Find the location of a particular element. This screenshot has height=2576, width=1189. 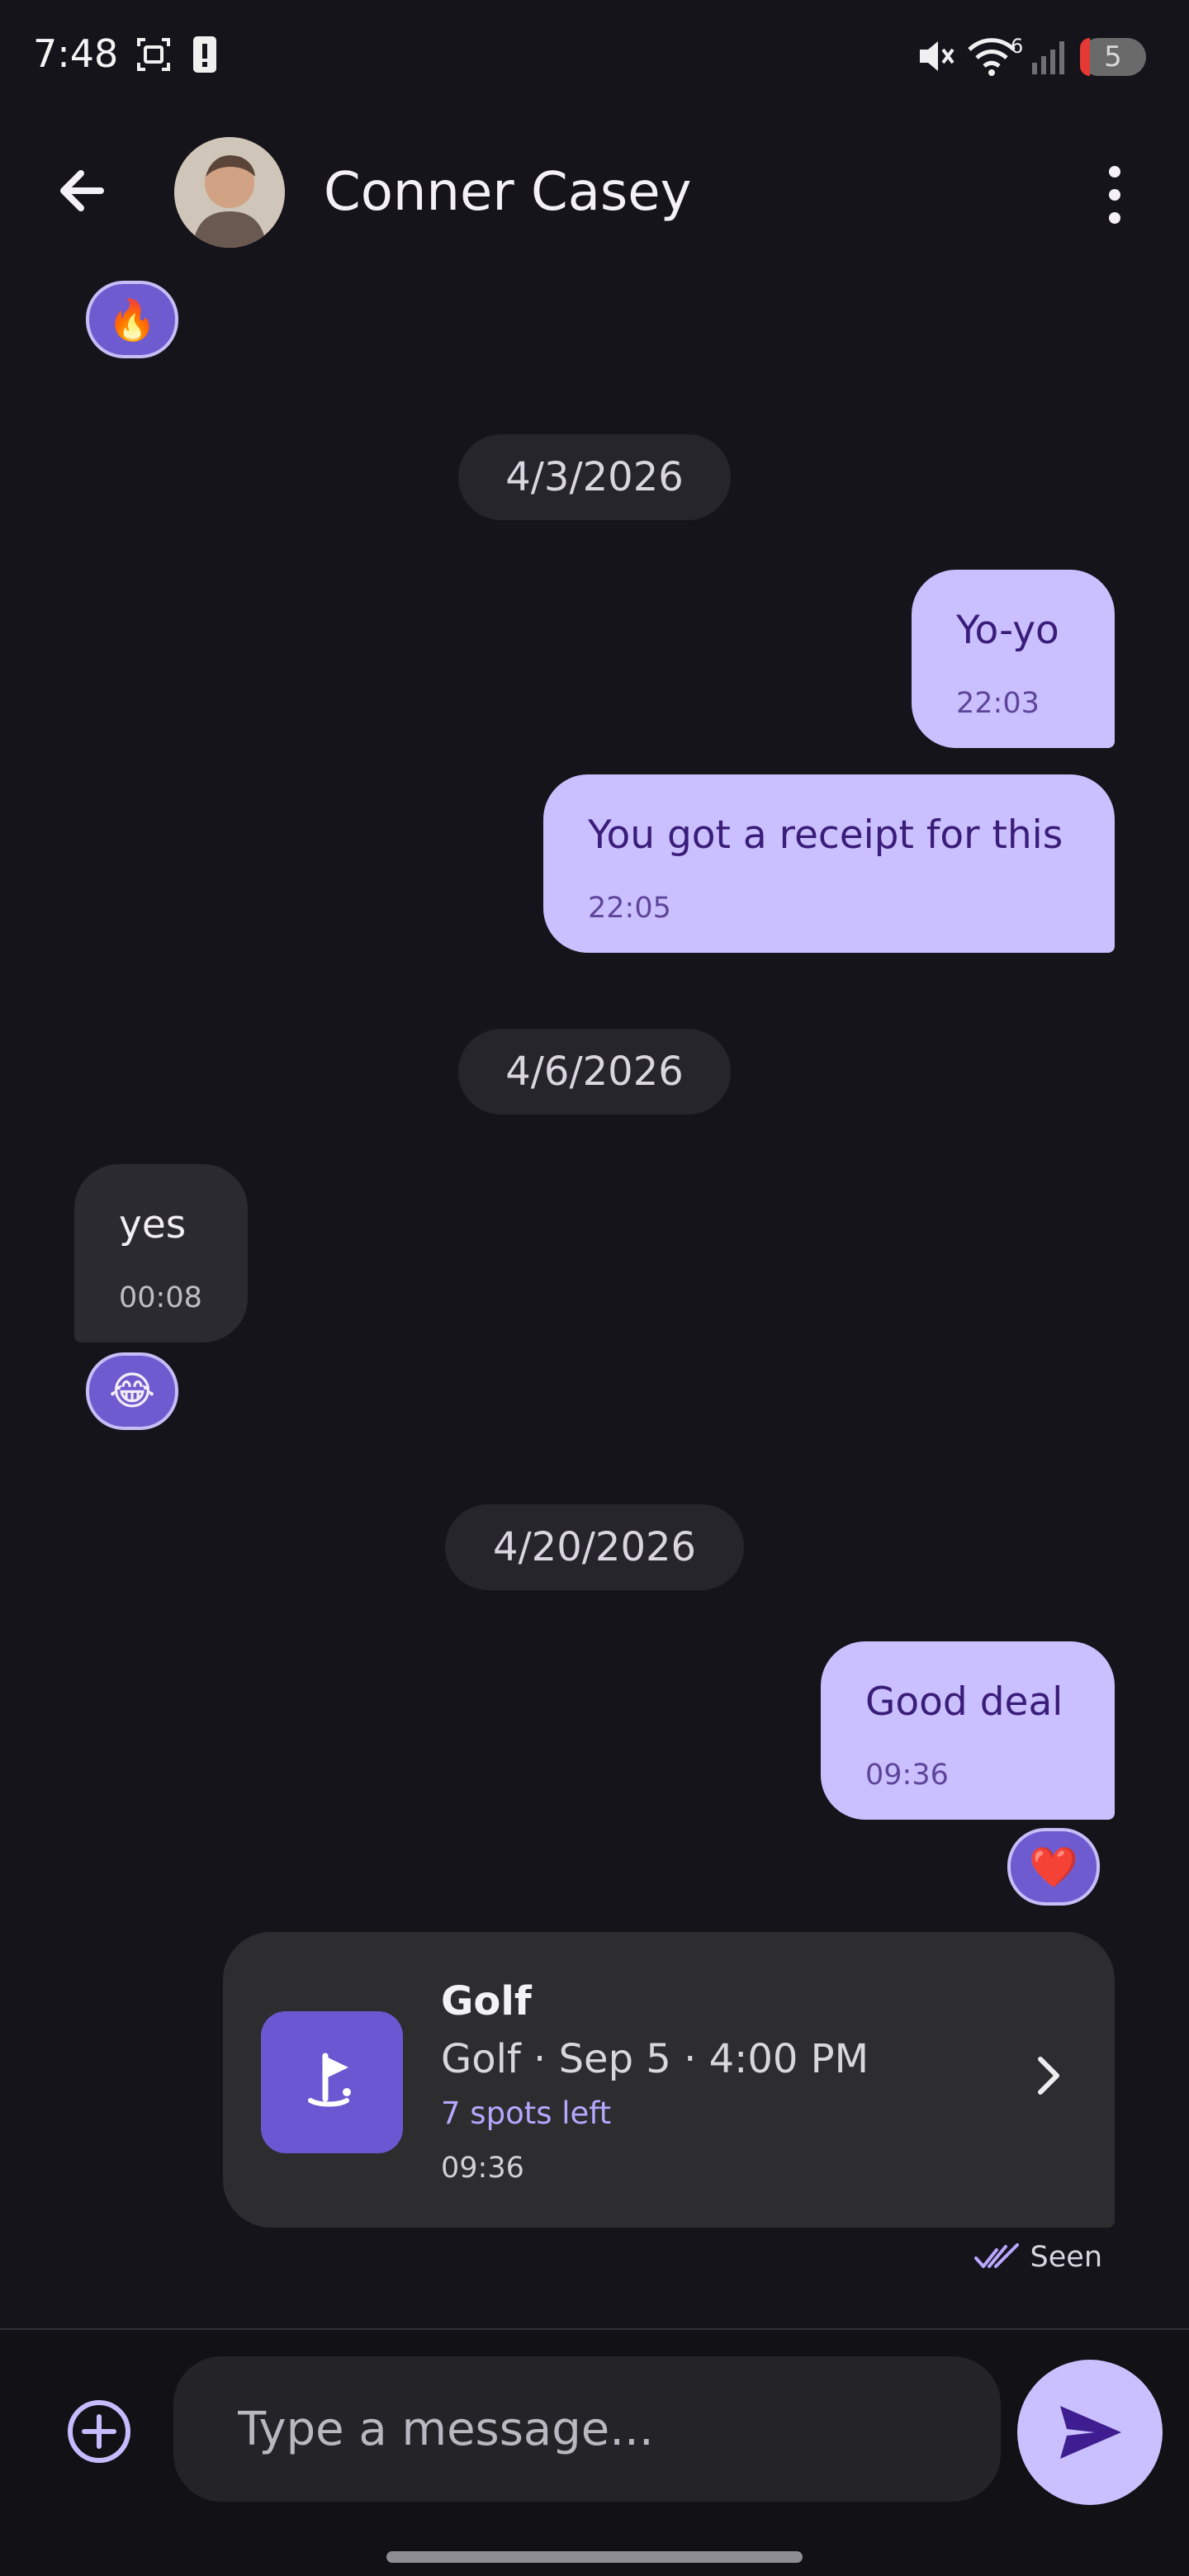

send-icon is located at coordinates (1090, 2432).